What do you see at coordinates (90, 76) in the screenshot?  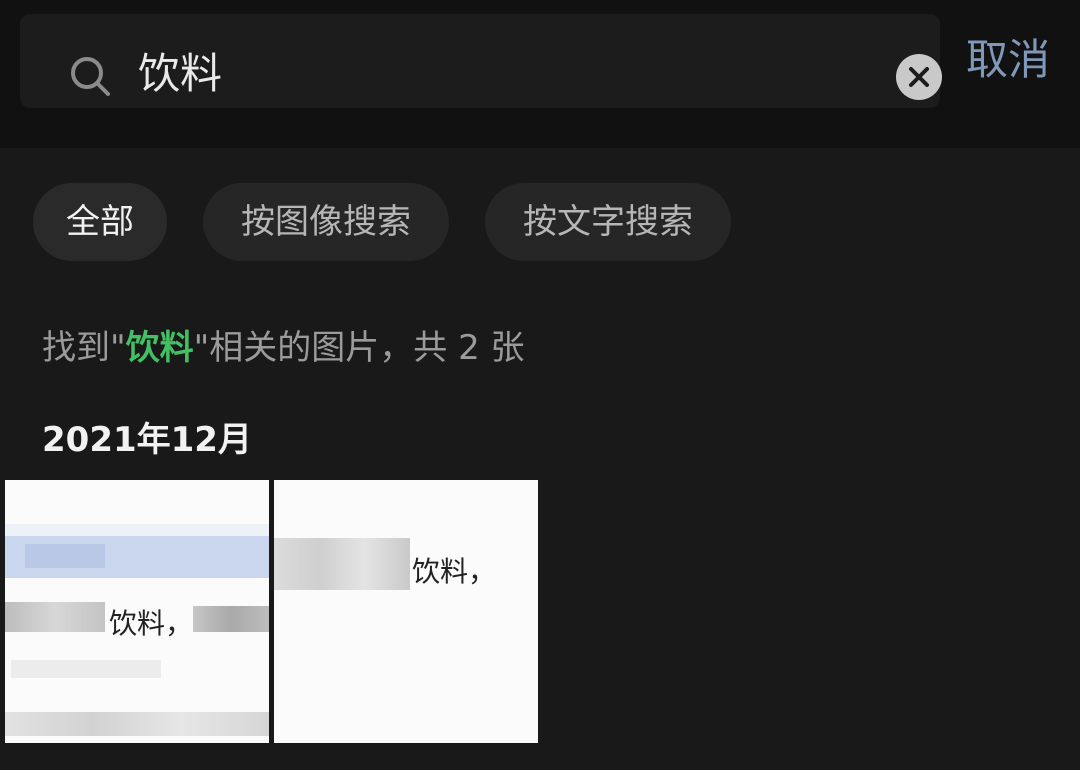 I see `search-icon` at bounding box center [90, 76].